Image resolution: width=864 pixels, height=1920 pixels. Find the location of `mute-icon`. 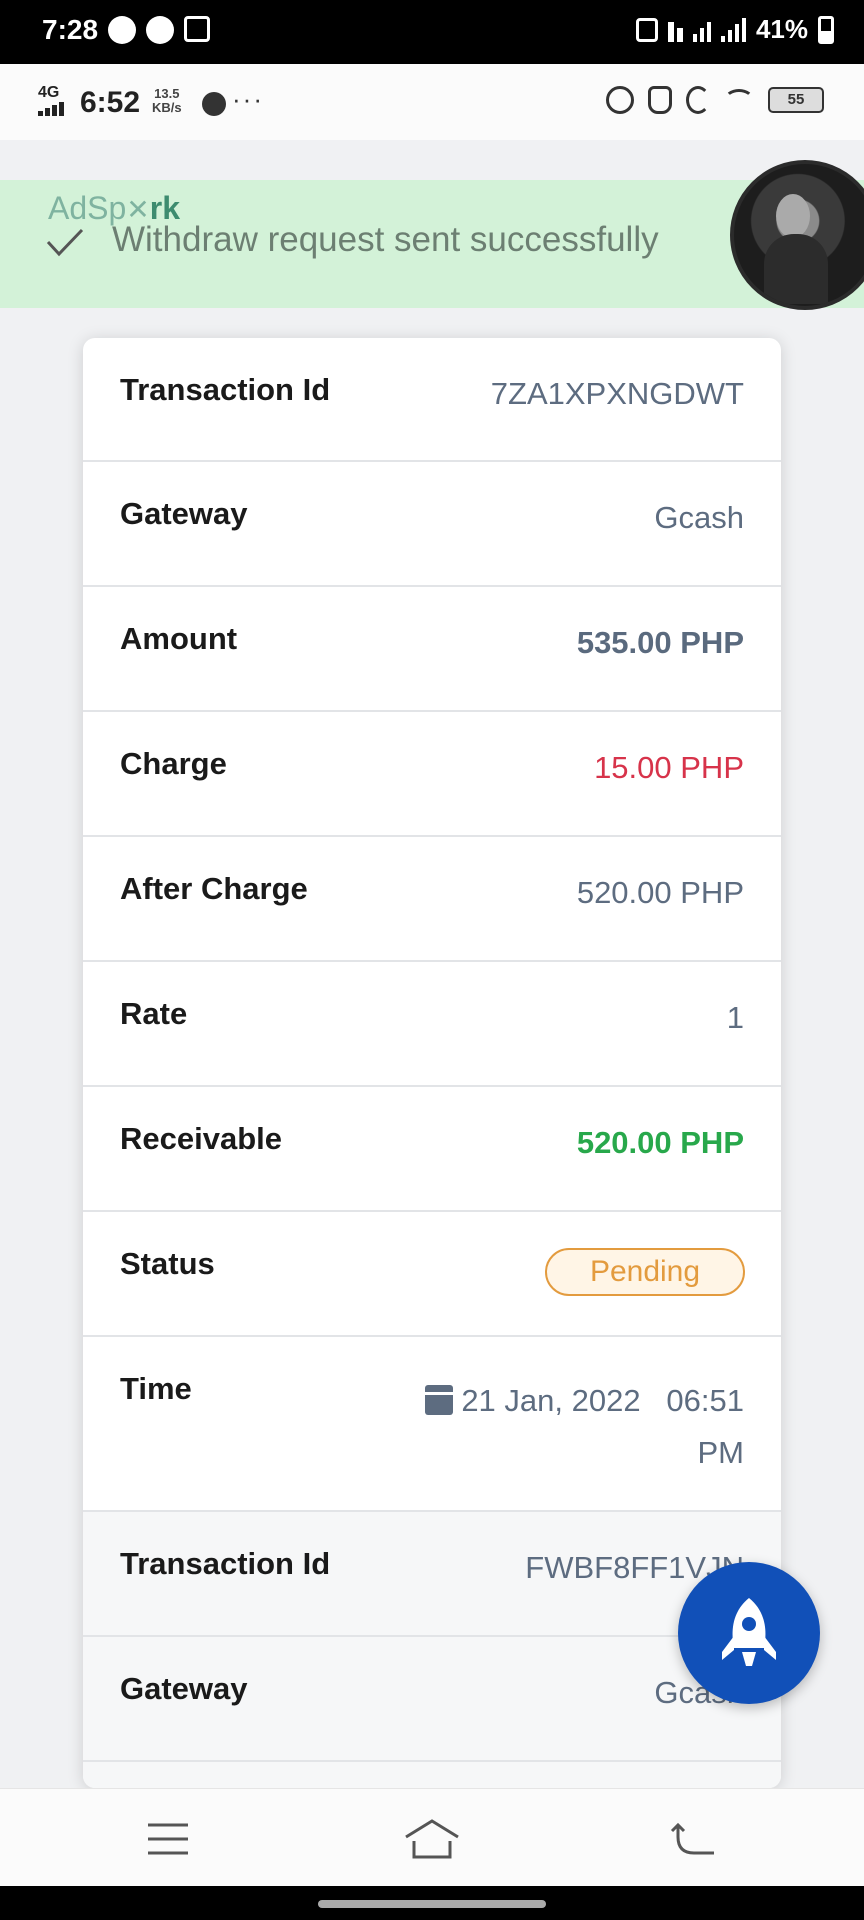

mute-icon is located at coordinates (675, 30).